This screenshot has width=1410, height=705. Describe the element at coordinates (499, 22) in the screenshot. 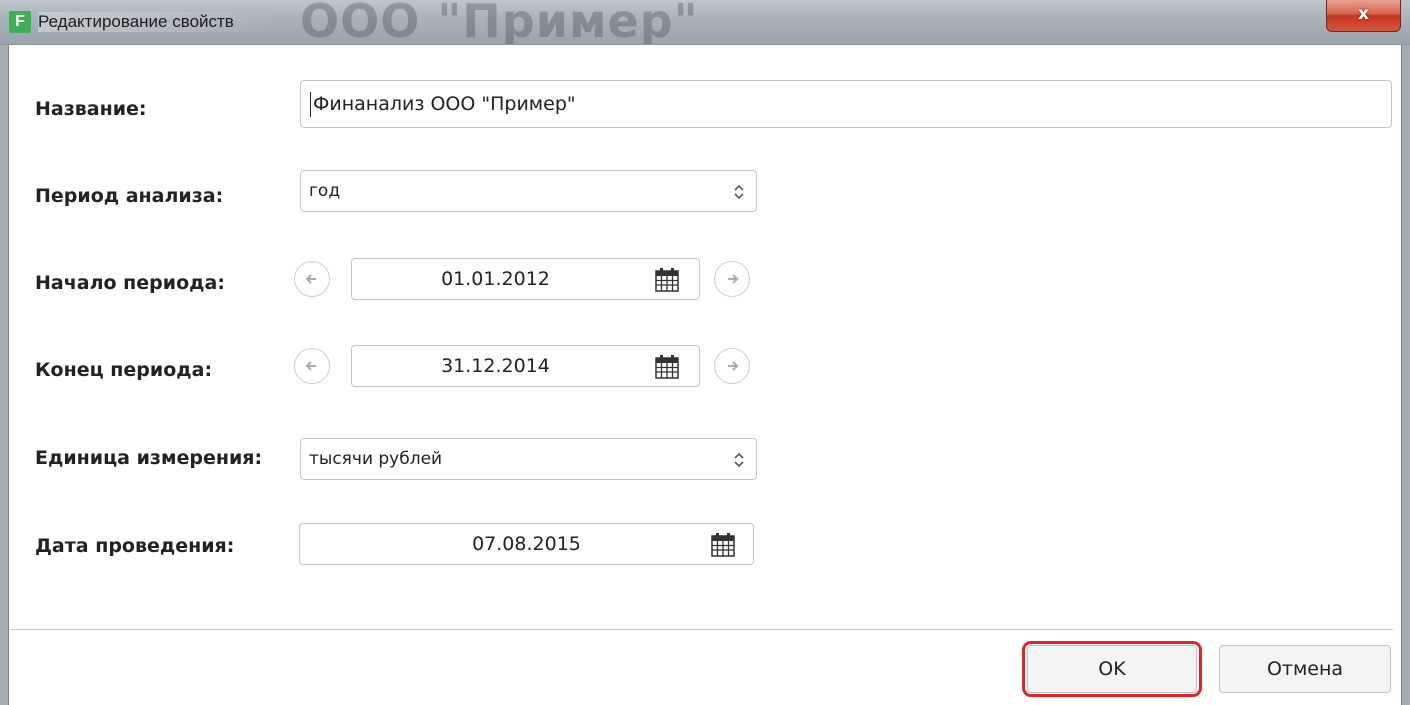

I see `background-window-title: ООО "Пример"` at that location.